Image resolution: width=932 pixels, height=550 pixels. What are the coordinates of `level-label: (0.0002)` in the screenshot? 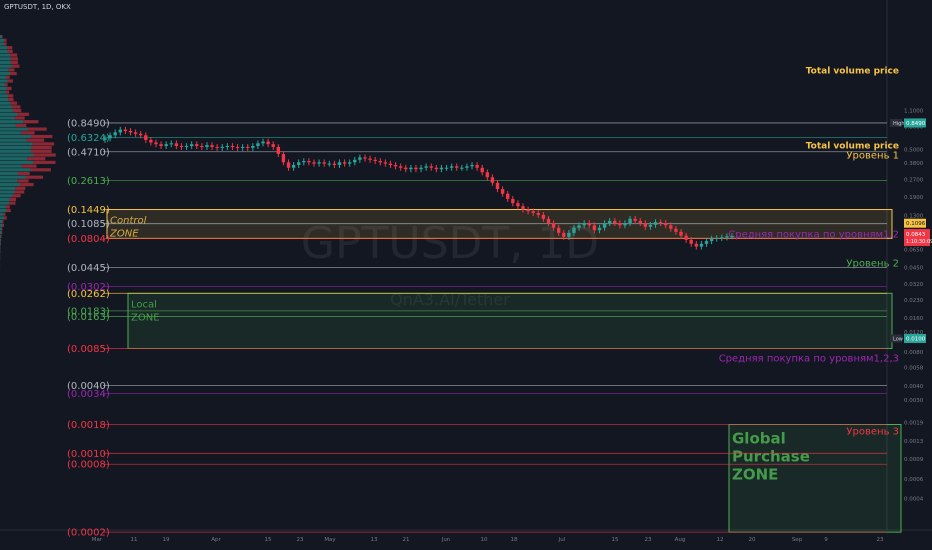 It's located at (88, 533).